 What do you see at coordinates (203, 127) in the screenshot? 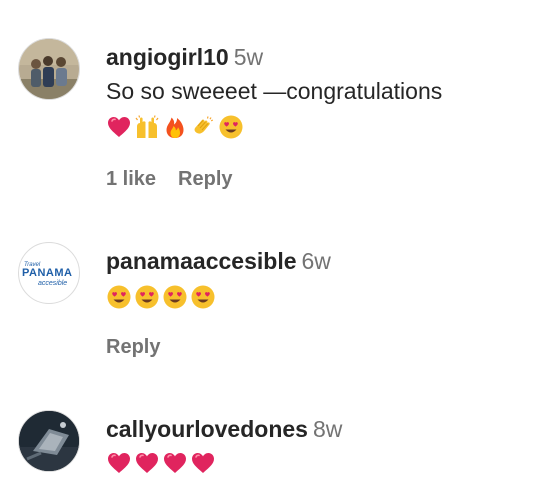
I see `clapping-hands-icon` at bounding box center [203, 127].